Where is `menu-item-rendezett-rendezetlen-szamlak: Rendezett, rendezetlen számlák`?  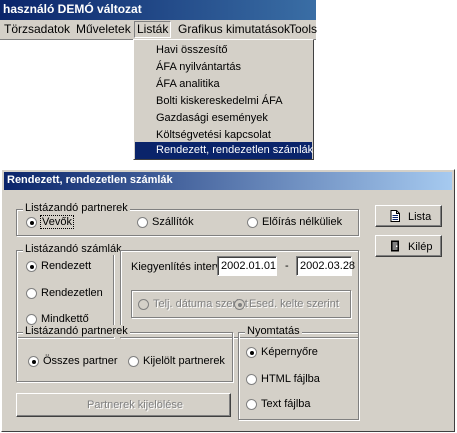
menu-item-rendezett-rendezetlen-szamlak: Rendezett, rendezetlen számlák is located at coordinates (224, 150).